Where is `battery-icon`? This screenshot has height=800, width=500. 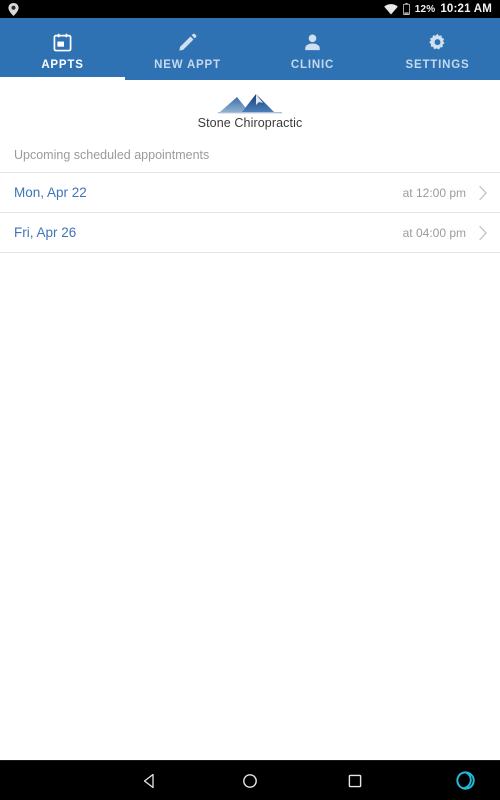 battery-icon is located at coordinates (406, 9).